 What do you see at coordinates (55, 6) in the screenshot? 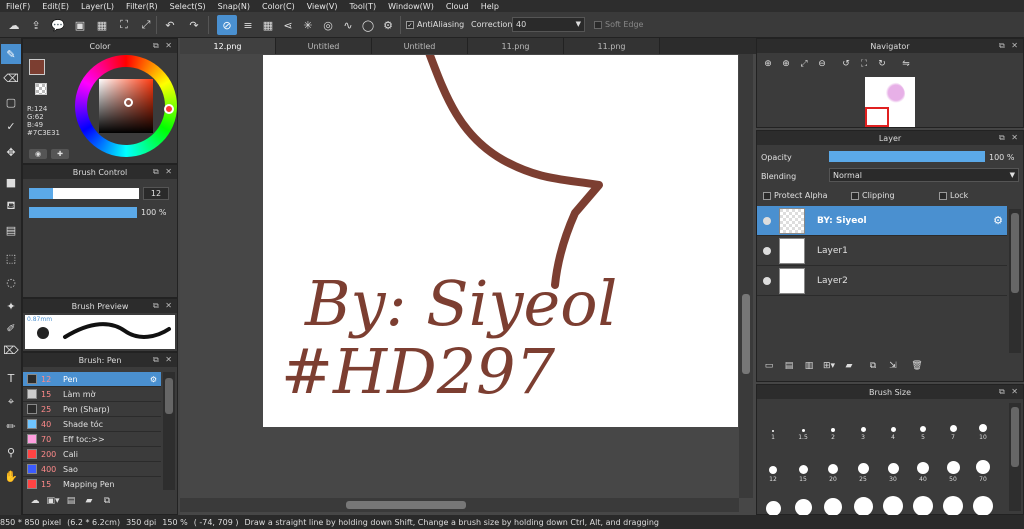
I see `menu-item: Edit(E)` at bounding box center [55, 6].